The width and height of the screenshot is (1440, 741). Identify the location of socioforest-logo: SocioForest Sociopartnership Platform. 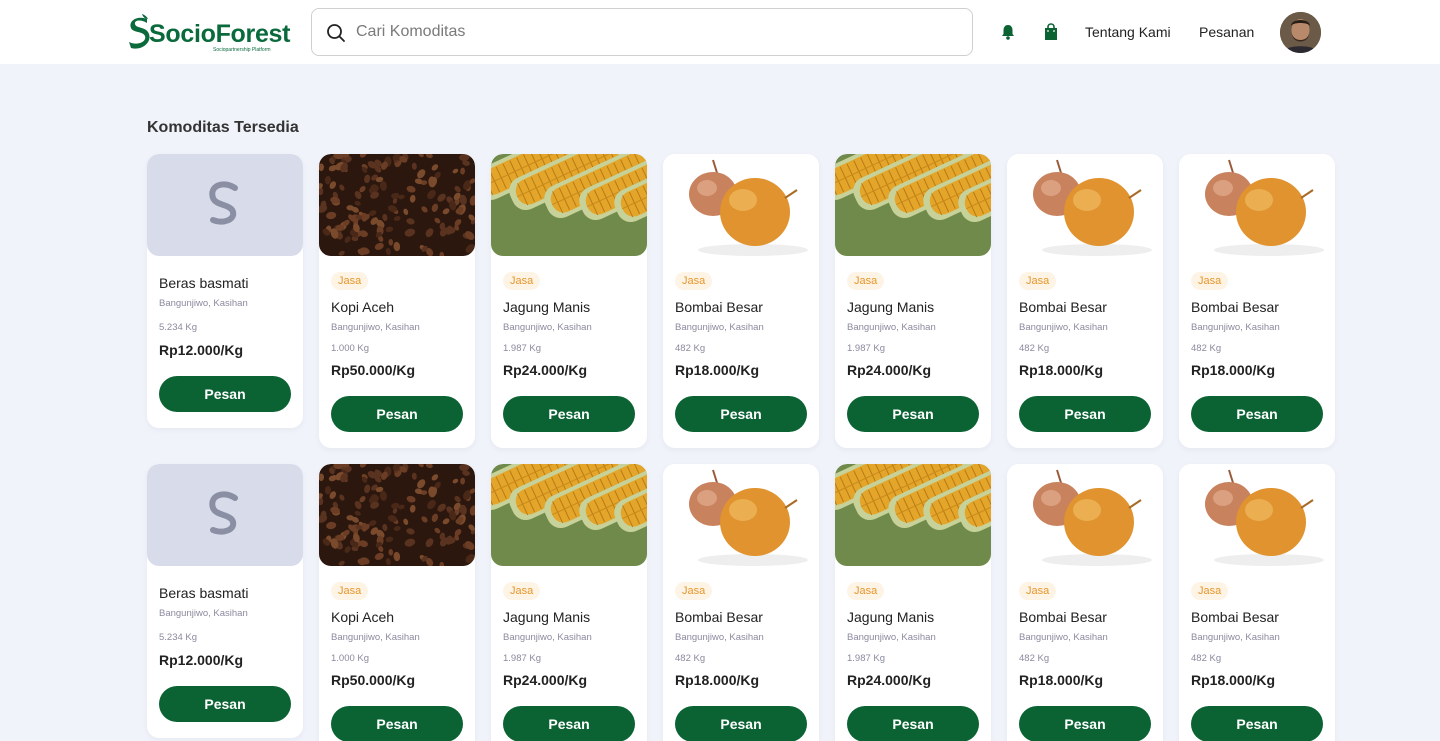
(210, 34).